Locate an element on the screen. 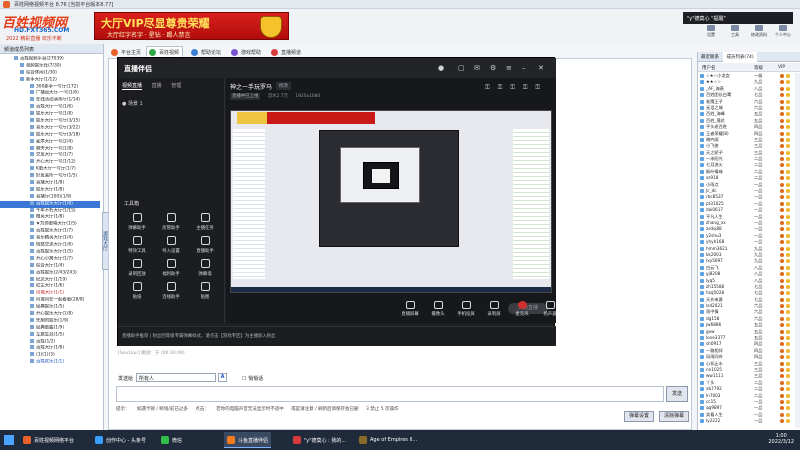  taskbar-item: 斗鱼直播伴侣 is located at coordinates (248, 440).